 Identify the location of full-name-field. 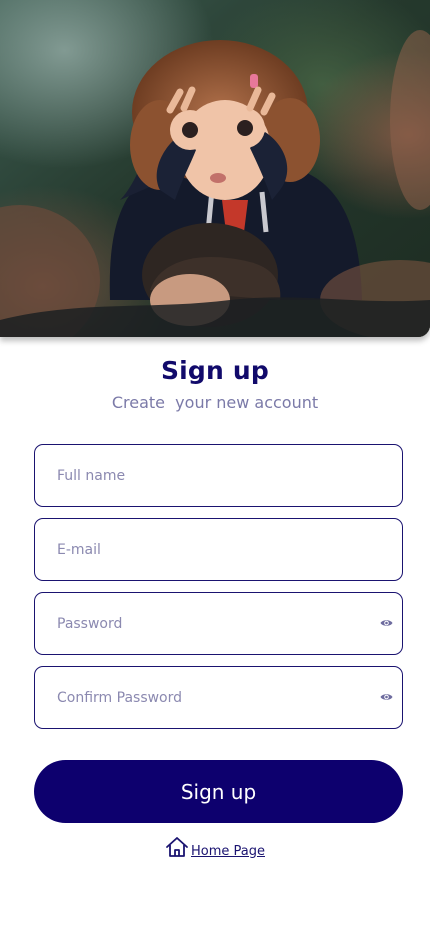
(218, 475).